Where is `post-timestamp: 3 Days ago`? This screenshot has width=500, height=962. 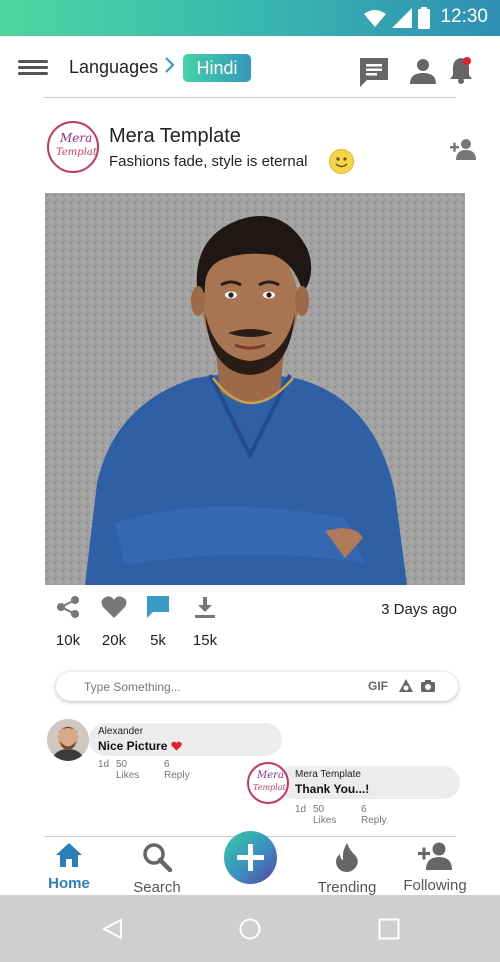
post-timestamp: 3 Days ago is located at coordinates (419, 609).